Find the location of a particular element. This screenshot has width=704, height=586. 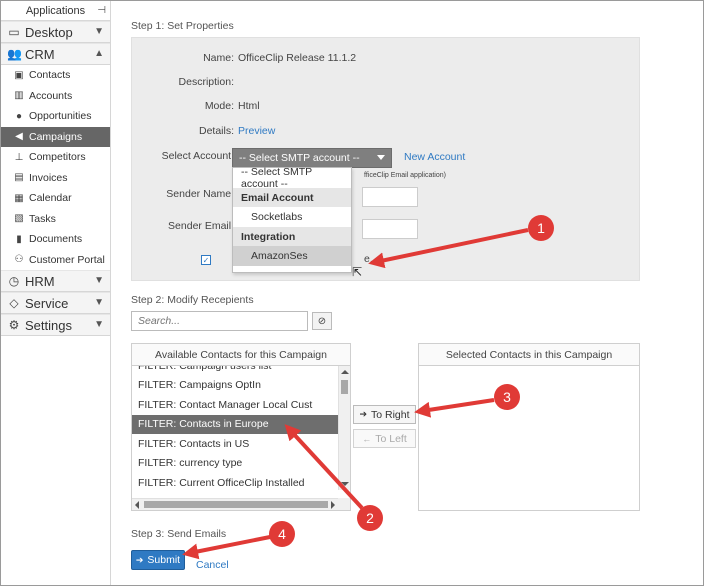

sidebar-item-campaigns: ◀ Campaigns is located at coordinates (55, 136).